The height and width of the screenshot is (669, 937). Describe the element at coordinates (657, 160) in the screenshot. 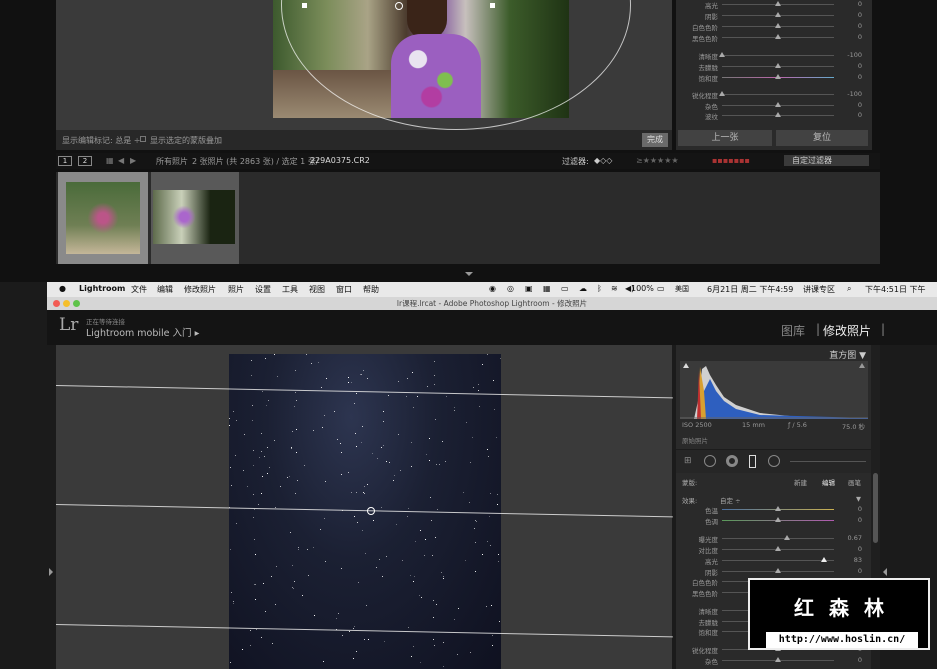

I see `star-rating-filter: ≥★★★★★` at that location.